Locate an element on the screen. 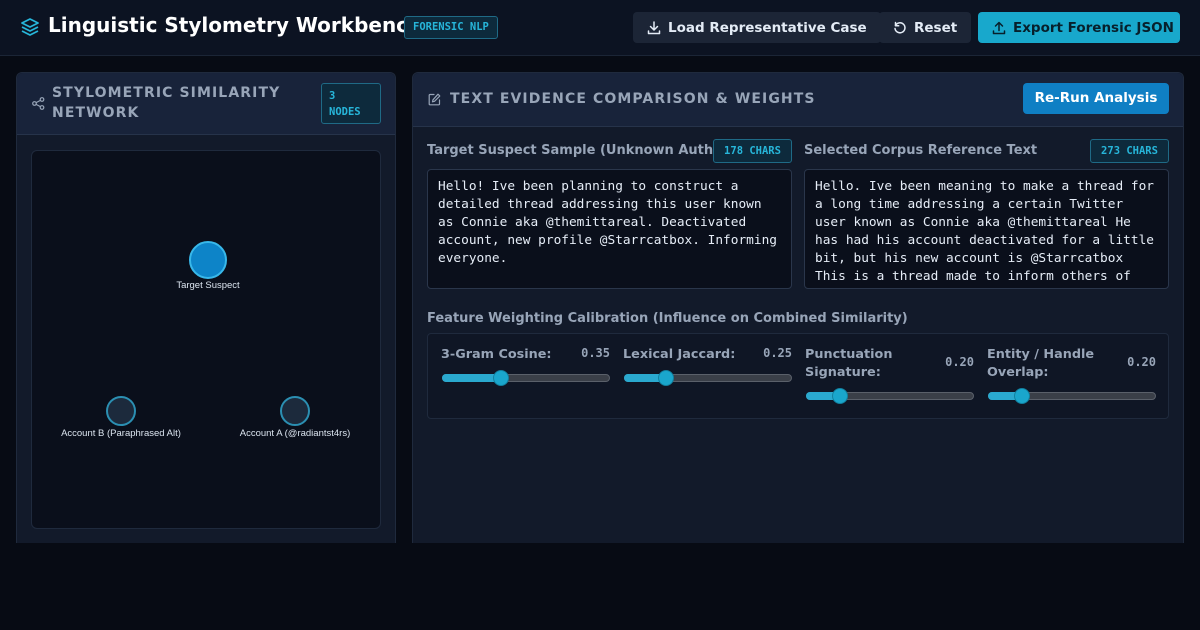  forensic-nlp-badge: FORENSIC NLP is located at coordinates (451, 27).